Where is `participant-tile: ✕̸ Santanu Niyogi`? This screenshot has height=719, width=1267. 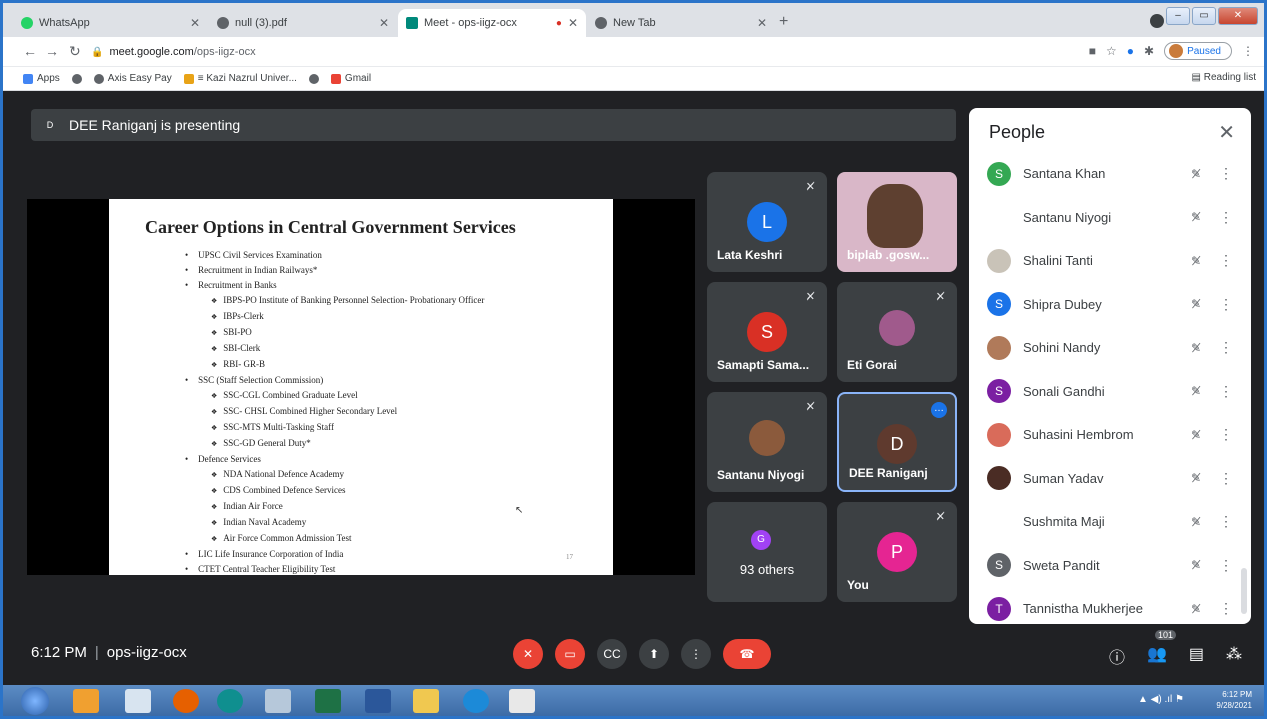 participant-tile: ✕̸ Santanu Niyogi is located at coordinates (767, 442).